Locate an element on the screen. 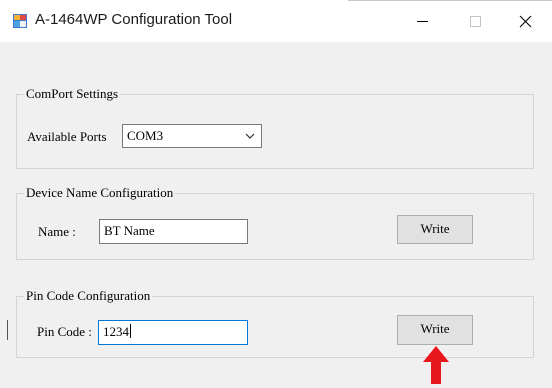  maximize-button is located at coordinates (475, 21).